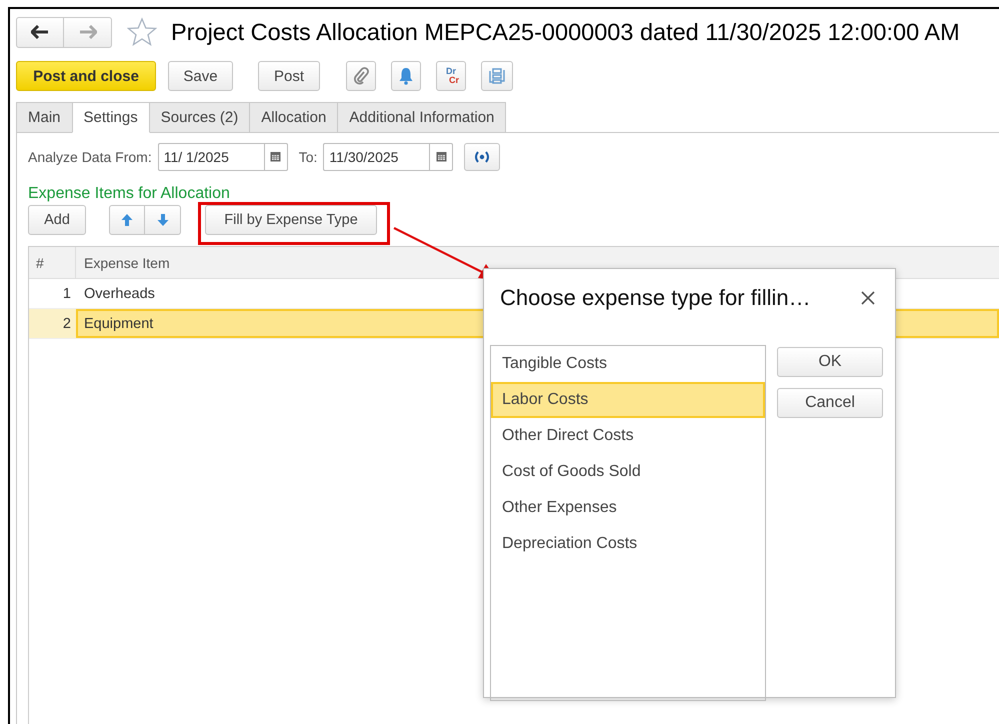 The image size is (999, 724). I want to click on down-arrow-icon, so click(162, 220).